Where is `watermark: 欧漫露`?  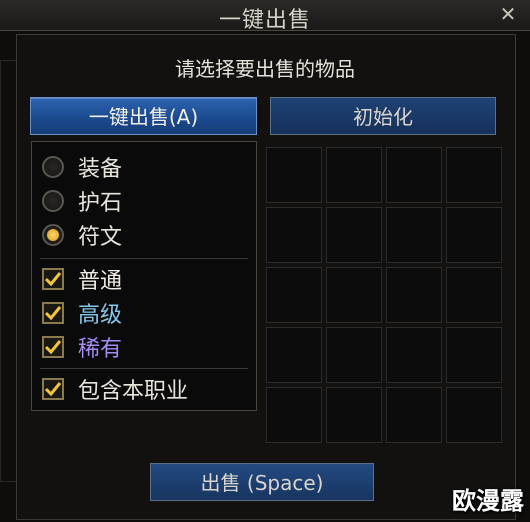 watermark: 欧漫露 is located at coordinates (488, 501).